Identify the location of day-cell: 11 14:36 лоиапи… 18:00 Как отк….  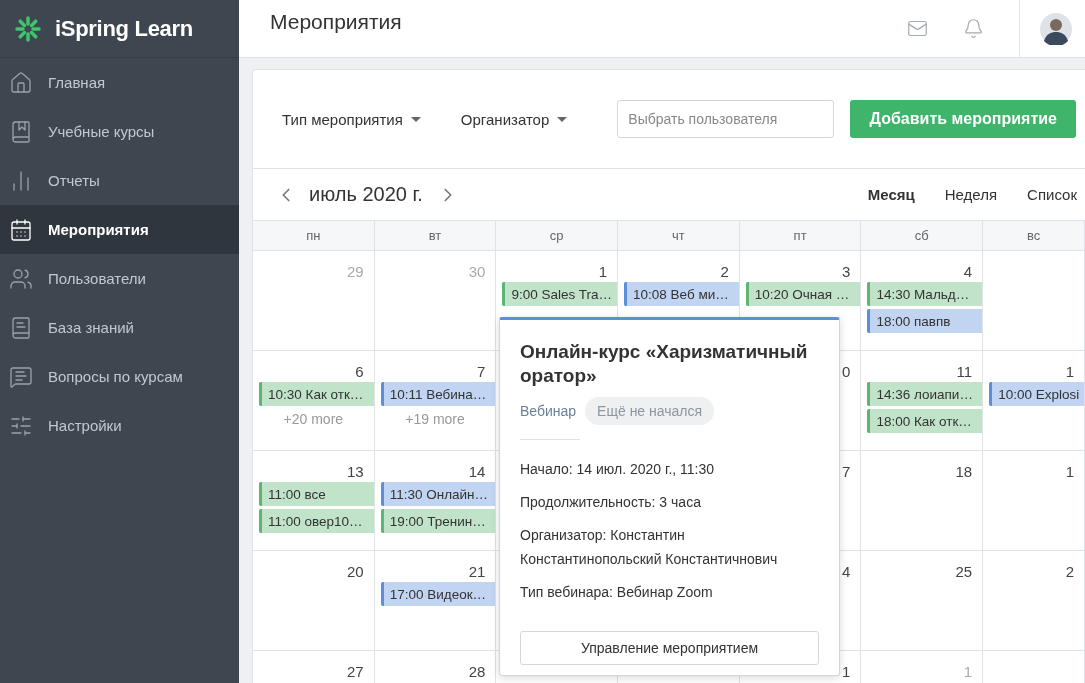
(922, 401).